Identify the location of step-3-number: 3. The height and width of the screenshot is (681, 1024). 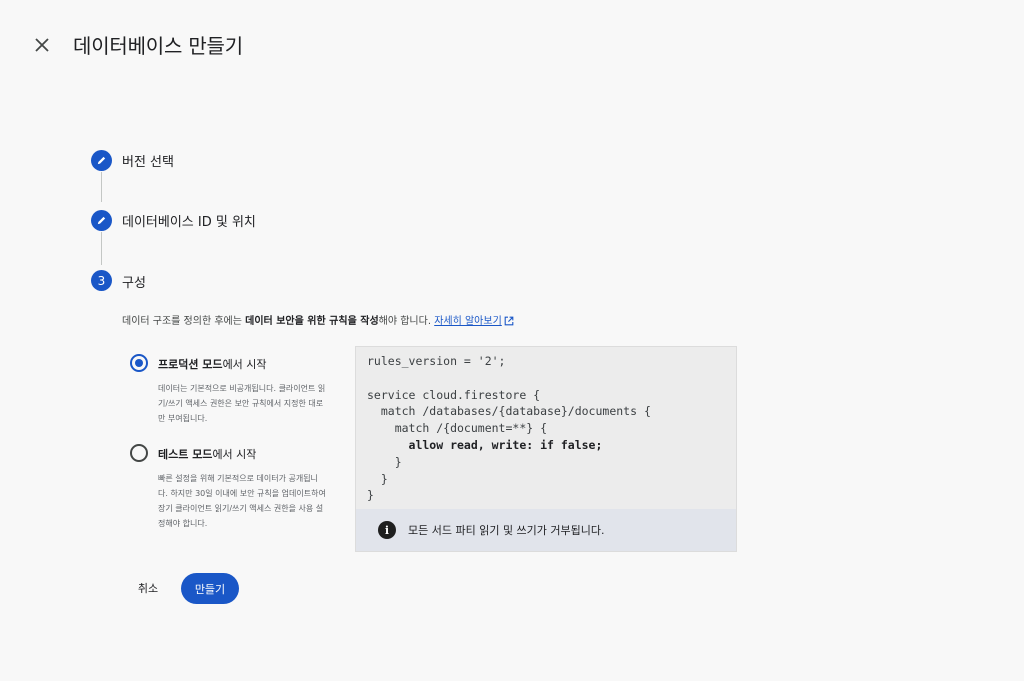
(101, 280).